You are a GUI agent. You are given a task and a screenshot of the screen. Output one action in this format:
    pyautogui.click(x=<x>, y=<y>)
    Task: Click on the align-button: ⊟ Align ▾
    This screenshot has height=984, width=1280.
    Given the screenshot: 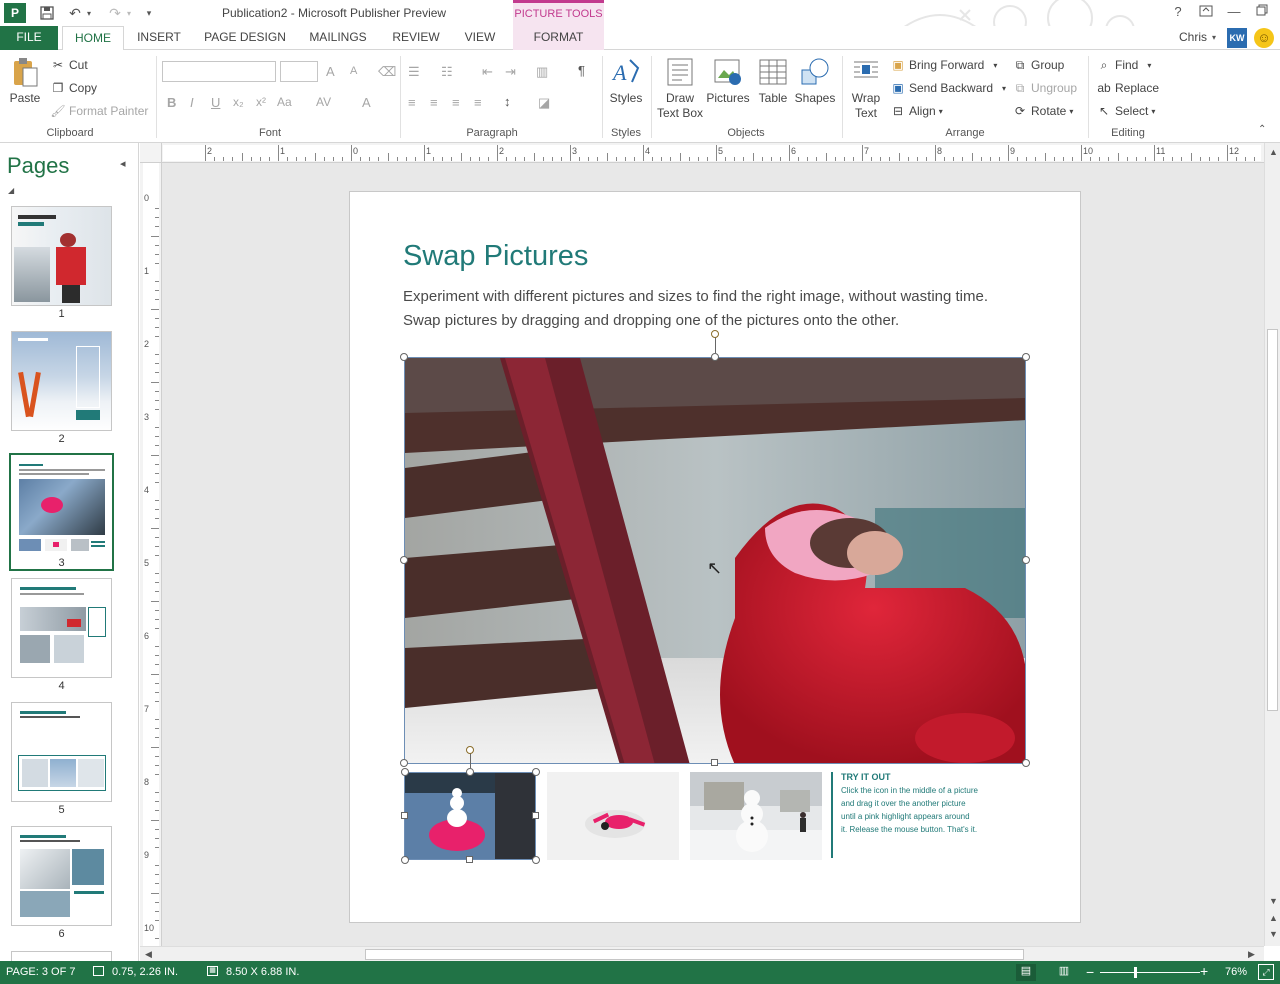 What is the action you would take?
    pyautogui.click(x=916, y=111)
    